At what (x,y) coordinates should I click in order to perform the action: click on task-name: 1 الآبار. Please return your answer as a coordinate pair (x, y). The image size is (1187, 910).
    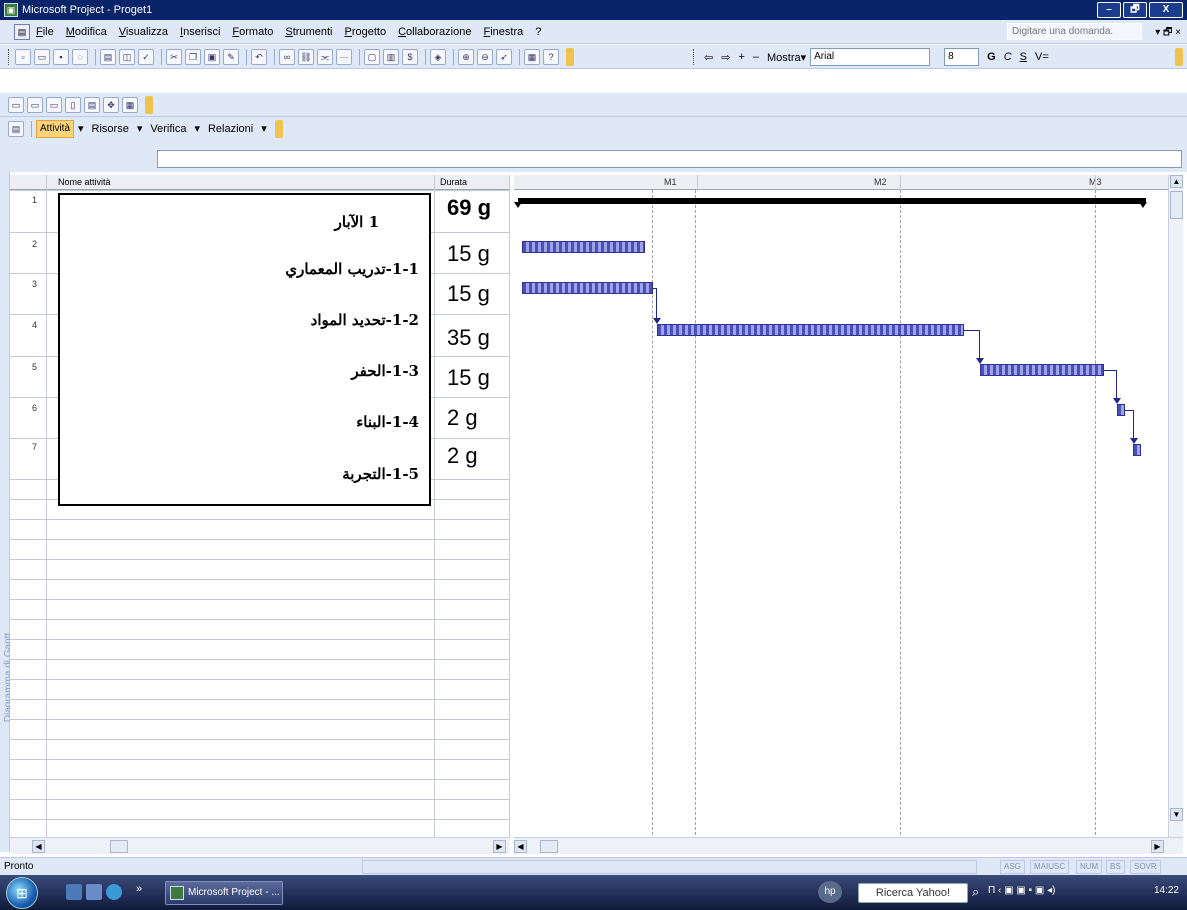
    Looking at the image, I should click on (357, 222).